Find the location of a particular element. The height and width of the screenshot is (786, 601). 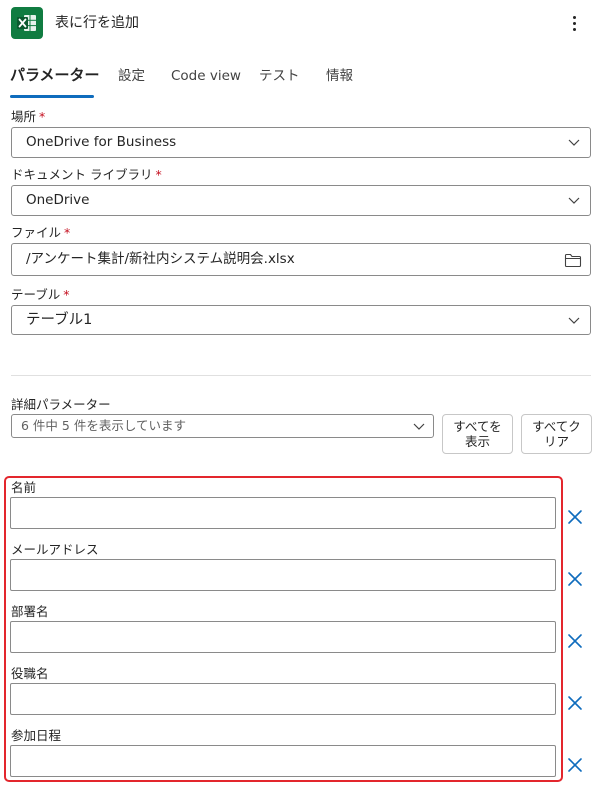

tab-parameters: パラメーター is located at coordinates (55, 75).